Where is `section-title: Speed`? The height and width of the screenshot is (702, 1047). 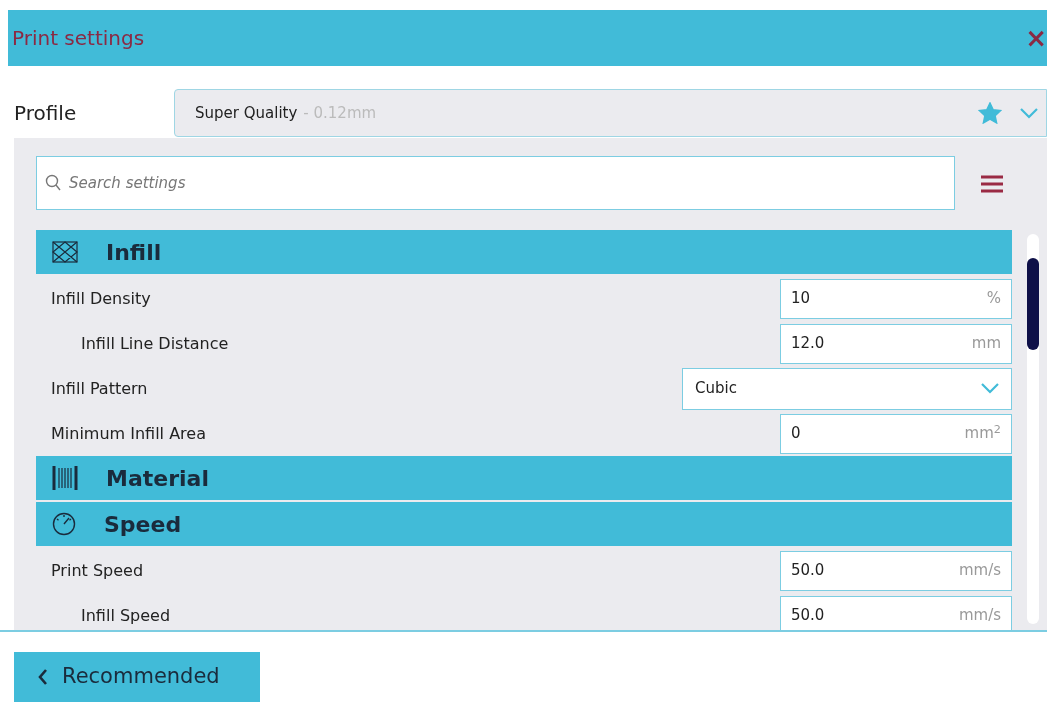
section-title: Speed is located at coordinates (143, 524).